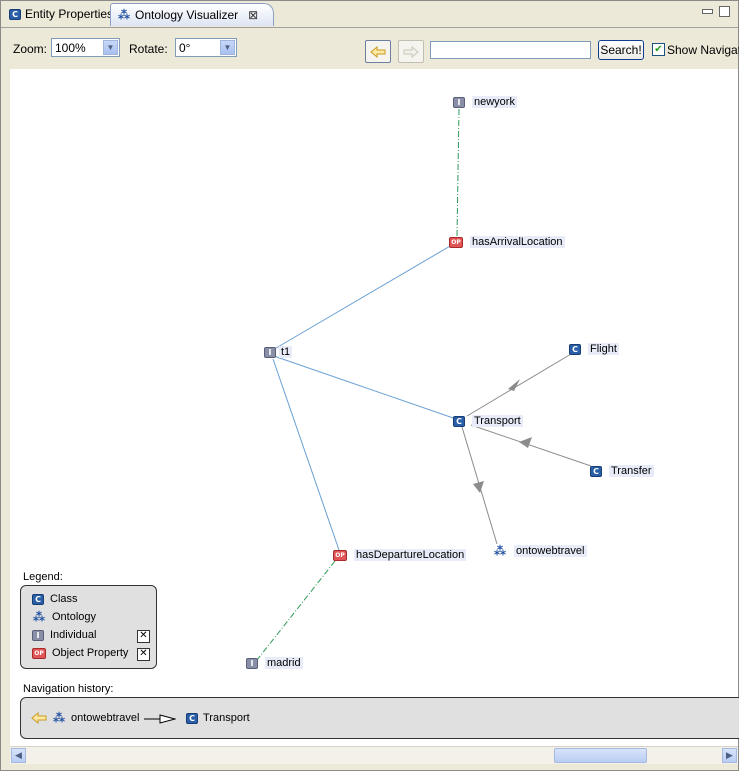 The image size is (739, 771). I want to click on arrow-transport-ontowebtravel, so click(478, 487).